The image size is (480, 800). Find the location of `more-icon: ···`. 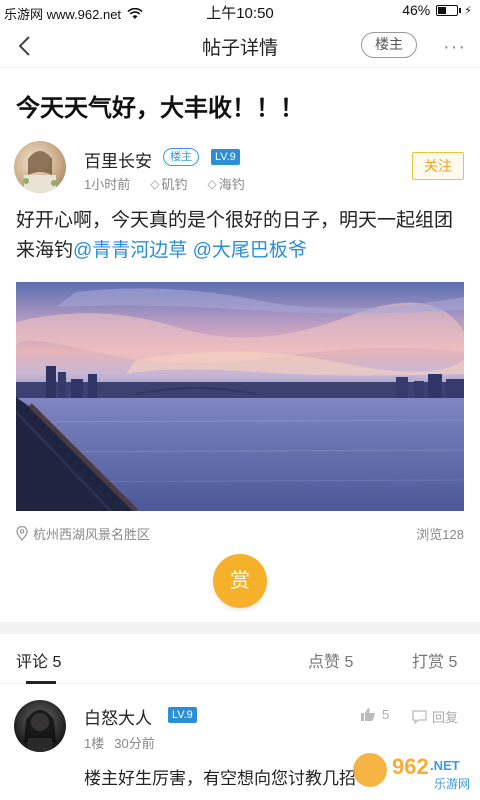

more-icon: ··· is located at coordinates (454, 47).